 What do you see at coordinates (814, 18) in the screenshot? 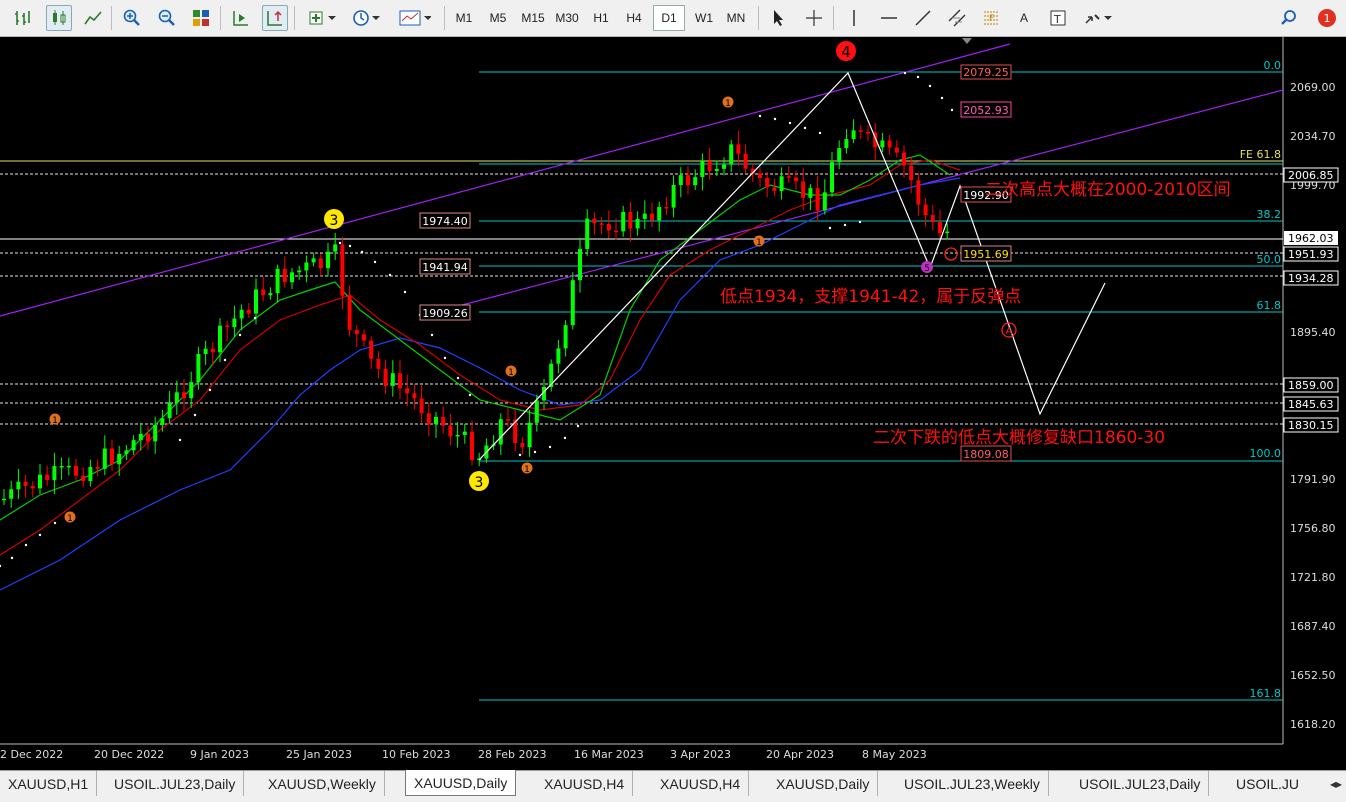
I see `crosshair-icon` at bounding box center [814, 18].